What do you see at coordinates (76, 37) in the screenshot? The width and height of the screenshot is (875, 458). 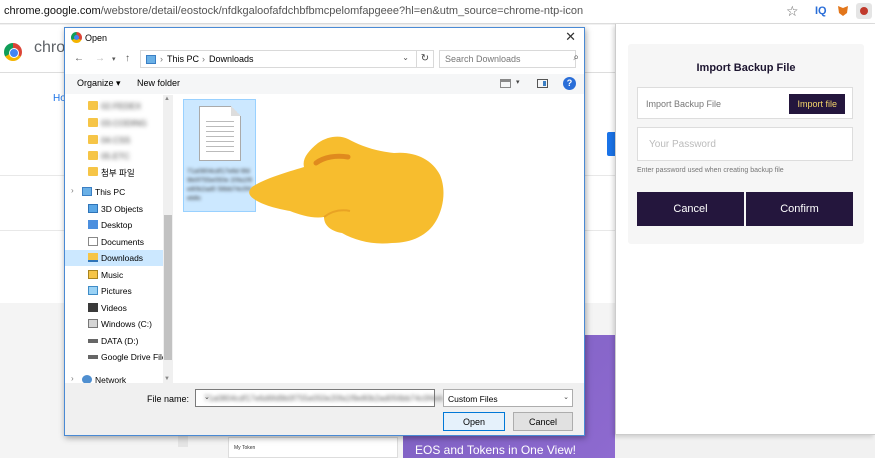 I see `chrome-icon` at bounding box center [76, 37].